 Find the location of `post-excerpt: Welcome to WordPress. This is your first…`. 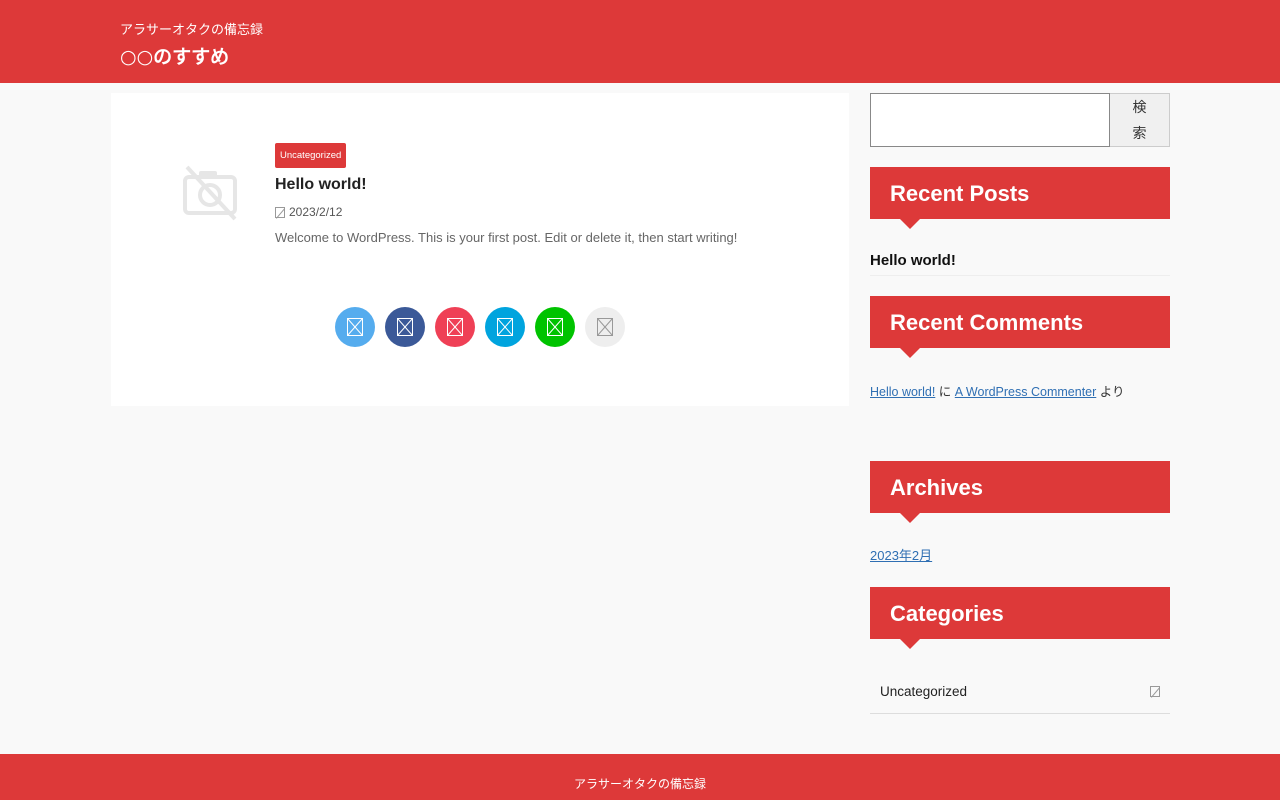

post-excerpt: Welcome to WordPress. This is your first… is located at coordinates (506, 237).